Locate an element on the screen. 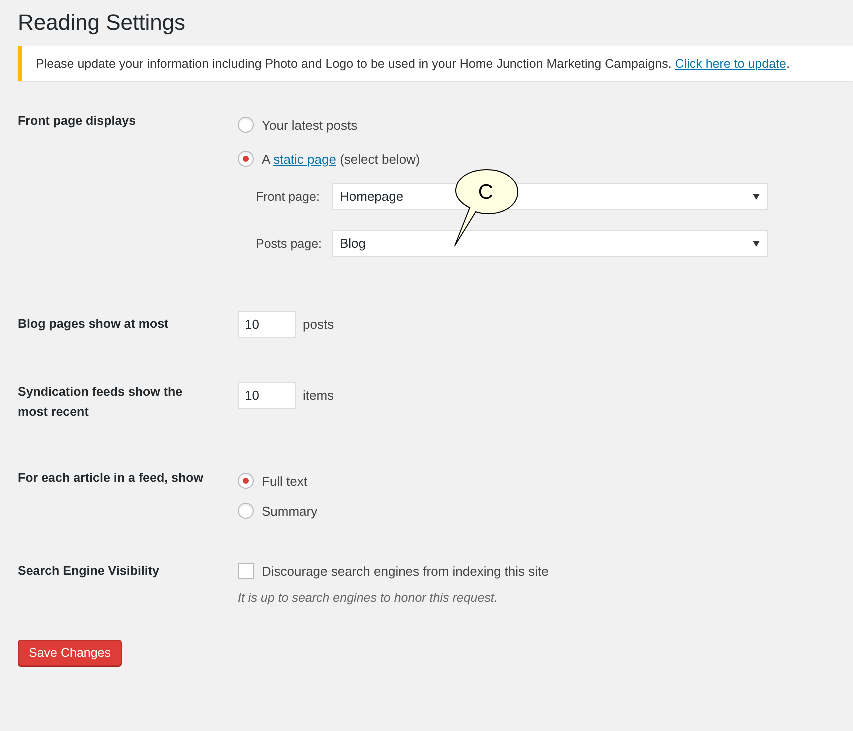  setting-label: Syndication feeds show the most recent is located at coordinates (101, 402).